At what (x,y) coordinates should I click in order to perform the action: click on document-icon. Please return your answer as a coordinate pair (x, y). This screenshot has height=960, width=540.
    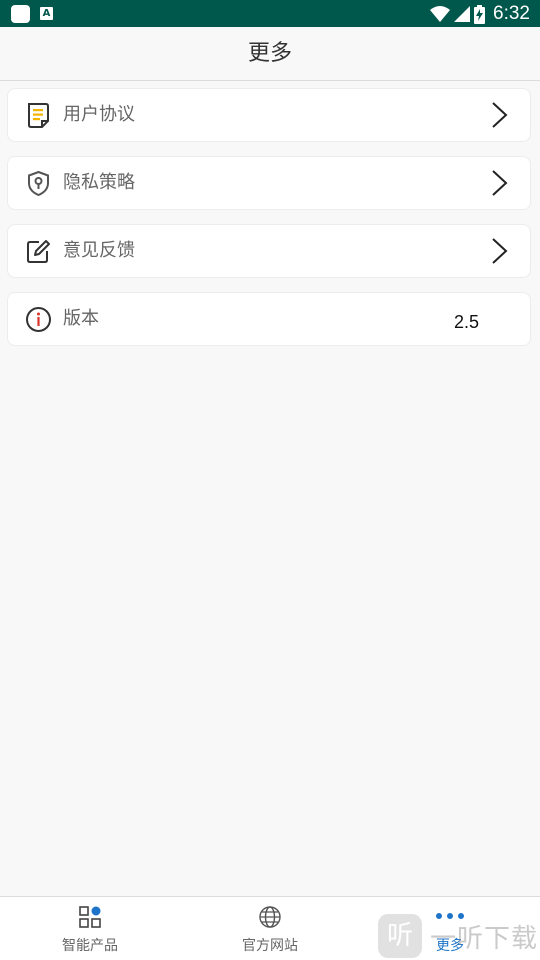
    Looking at the image, I should click on (38, 115).